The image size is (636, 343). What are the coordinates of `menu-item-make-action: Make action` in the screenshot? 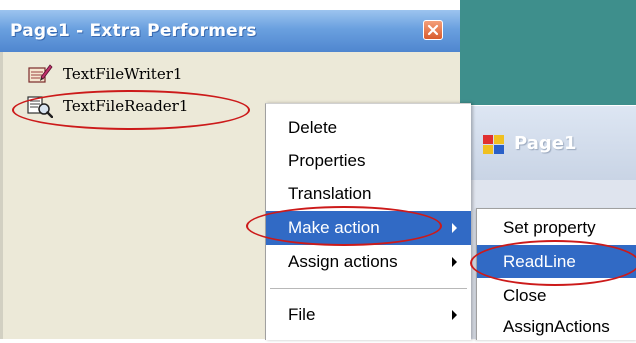 It's located at (368, 228).